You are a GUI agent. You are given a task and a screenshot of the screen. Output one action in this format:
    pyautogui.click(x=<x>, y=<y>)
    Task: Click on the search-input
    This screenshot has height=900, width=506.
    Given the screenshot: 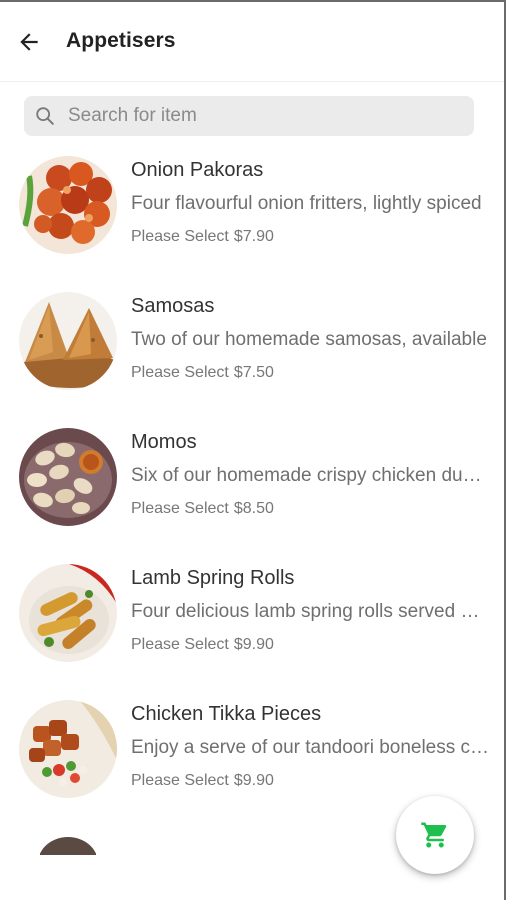 What is the action you would take?
    pyautogui.click(x=258, y=116)
    